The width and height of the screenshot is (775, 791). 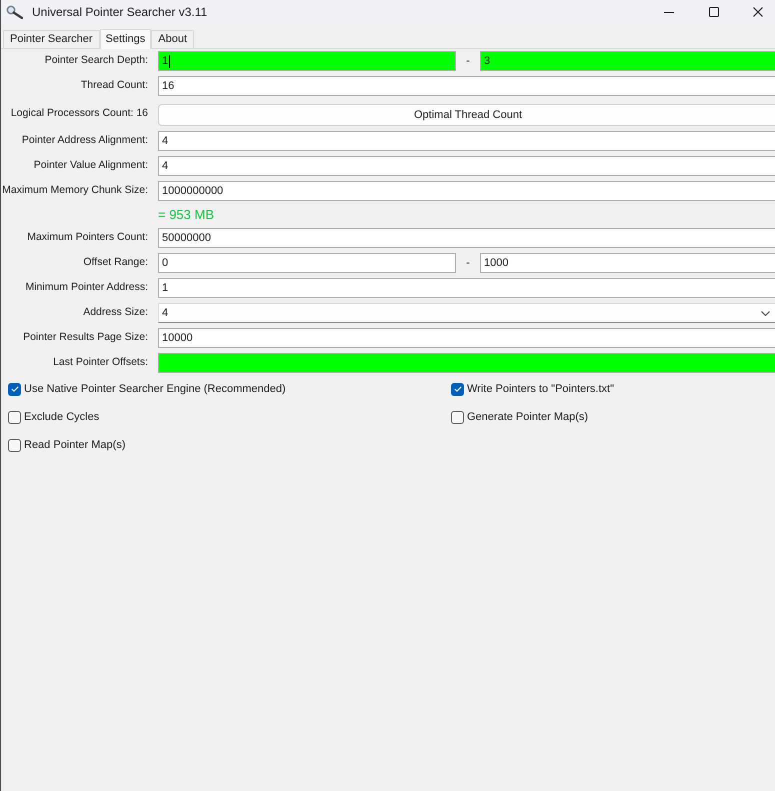 What do you see at coordinates (115, 262) in the screenshot?
I see `field-label: Offset Range:` at bounding box center [115, 262].